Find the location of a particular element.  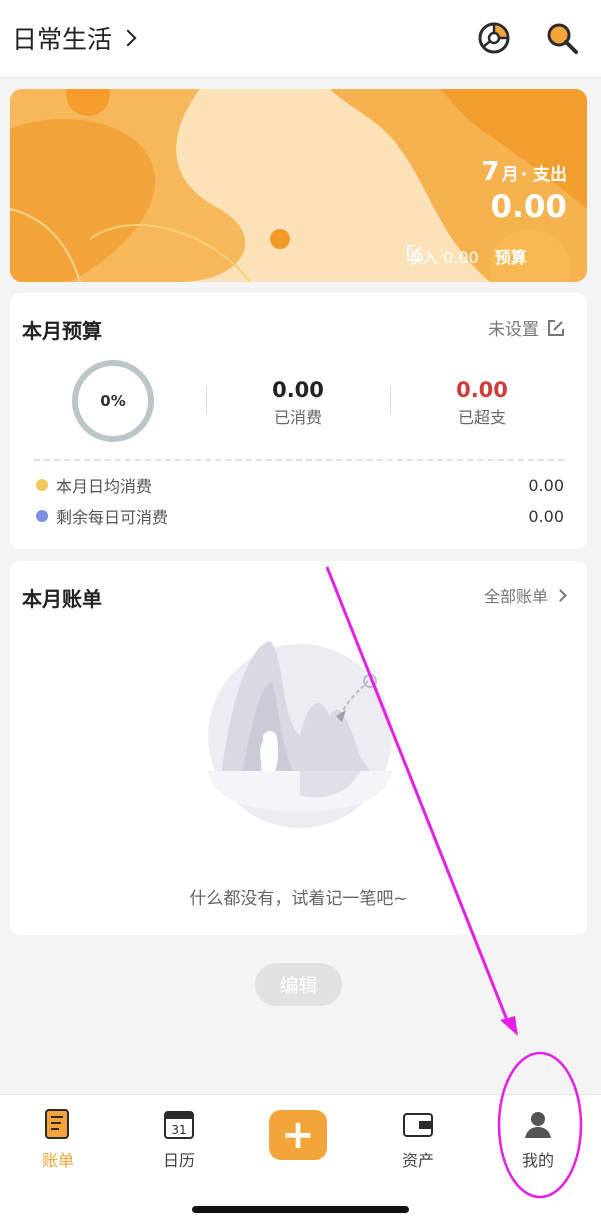

book-name: 日常生活 is located at coordinates (62, 39).